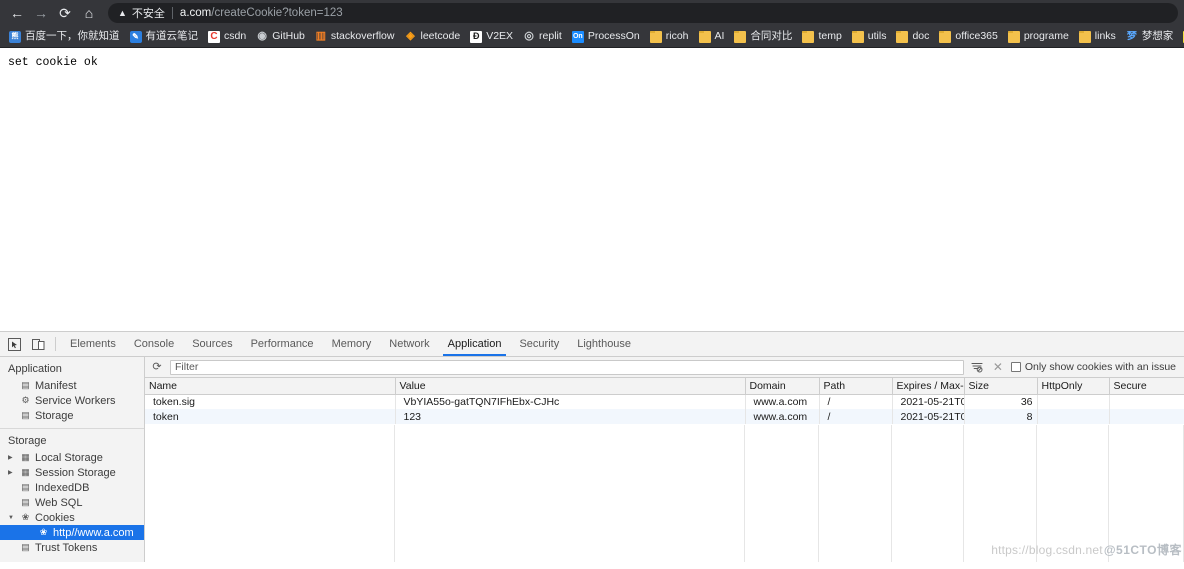 This screenshot has height=569, width=1184. Describe the element at coordinates (1181, 37) in the screenshot. I see `bookmark-item: ES` at that location.